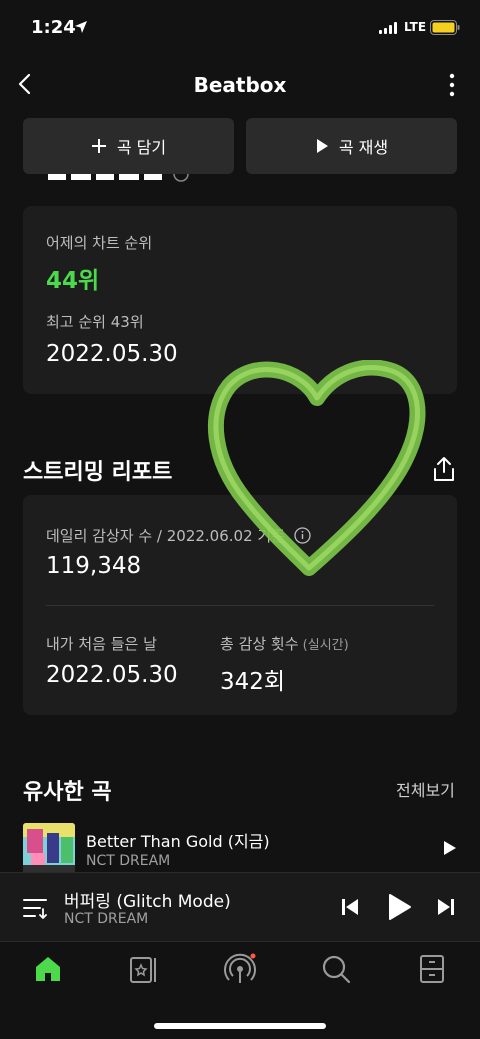 This screenshot has height=1039, width=480. Describe the element at coordinates (141, 147) in the screenshot. I see `add-song-label: 곡 담기` at that location.